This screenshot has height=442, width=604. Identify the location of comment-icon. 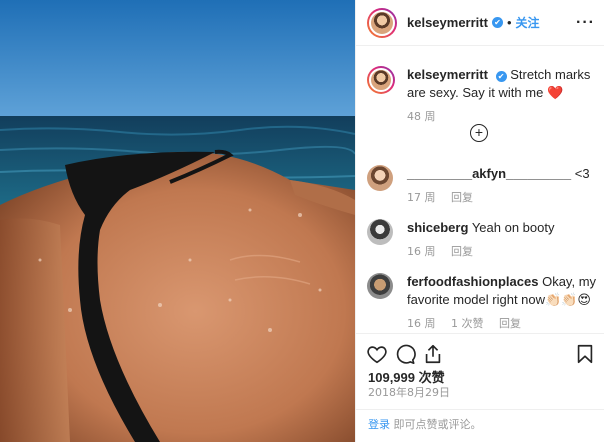
(405, 354).